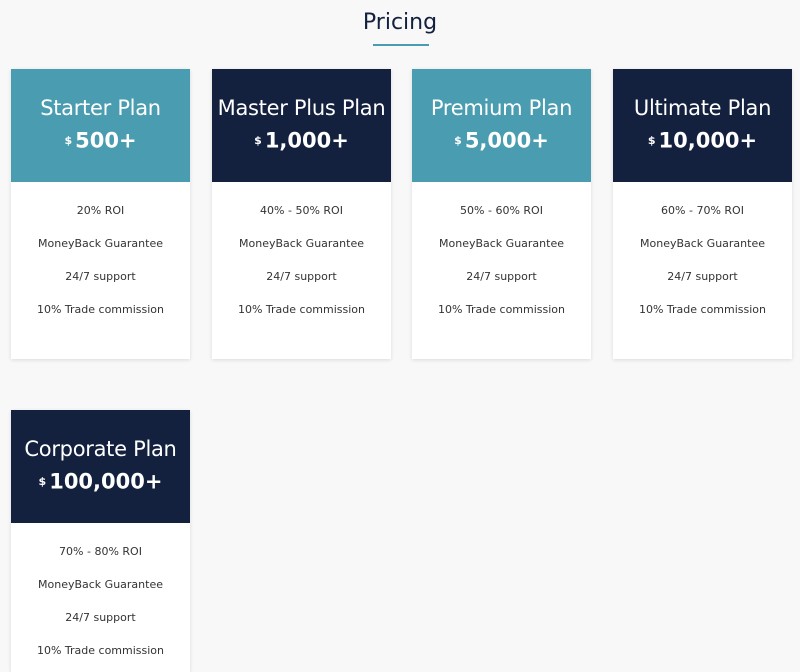  Describe the element at coordinates (301, 125) in the screenshot. I see `plan-card-header: Master Plus Plan $1,000+` at that location.